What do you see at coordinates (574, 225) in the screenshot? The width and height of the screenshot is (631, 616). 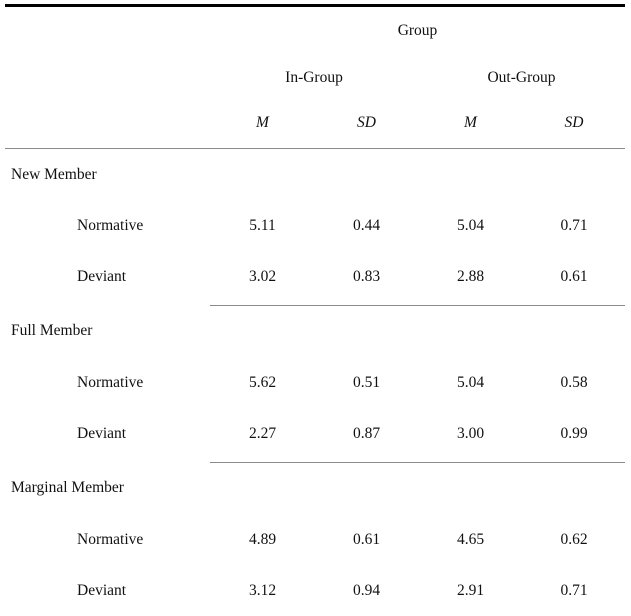 I see `cell-new-member-normative-out-sd: 0.71` at bounding box center [574, 225].